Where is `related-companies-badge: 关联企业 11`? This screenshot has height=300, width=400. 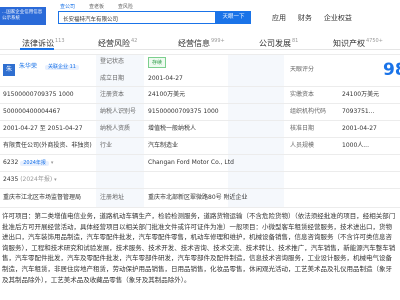
related-companies-badge: 关联企业 11 is located at coordinates (62, 67).